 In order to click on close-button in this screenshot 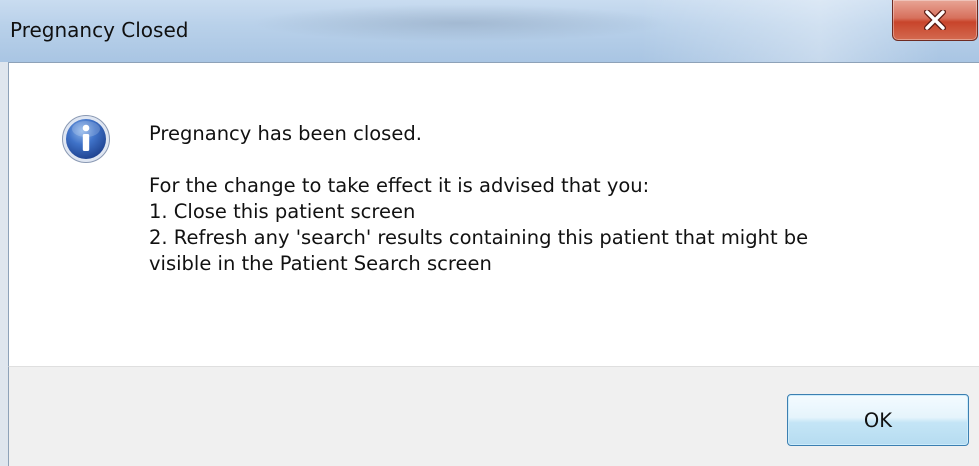, I will do `click(935, 20)`.